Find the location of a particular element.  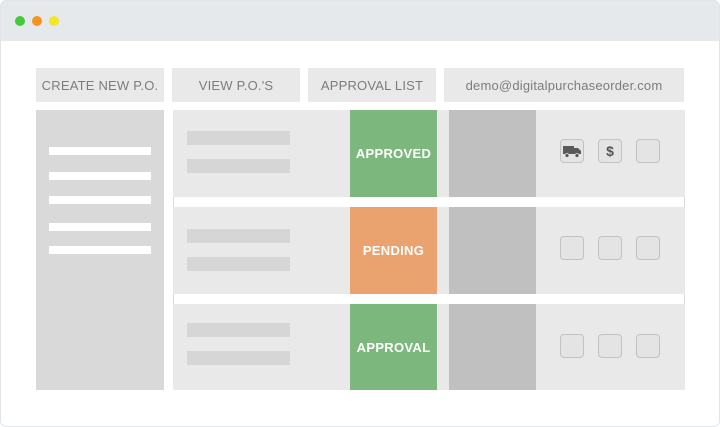

window-minimize-button is located at coordinates (37, 21).